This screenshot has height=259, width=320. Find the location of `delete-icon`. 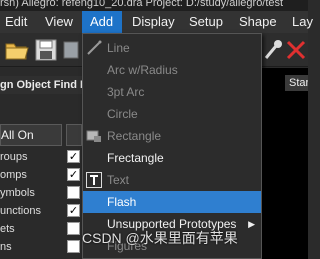

delete-icon is located at coordinates (297, 50).